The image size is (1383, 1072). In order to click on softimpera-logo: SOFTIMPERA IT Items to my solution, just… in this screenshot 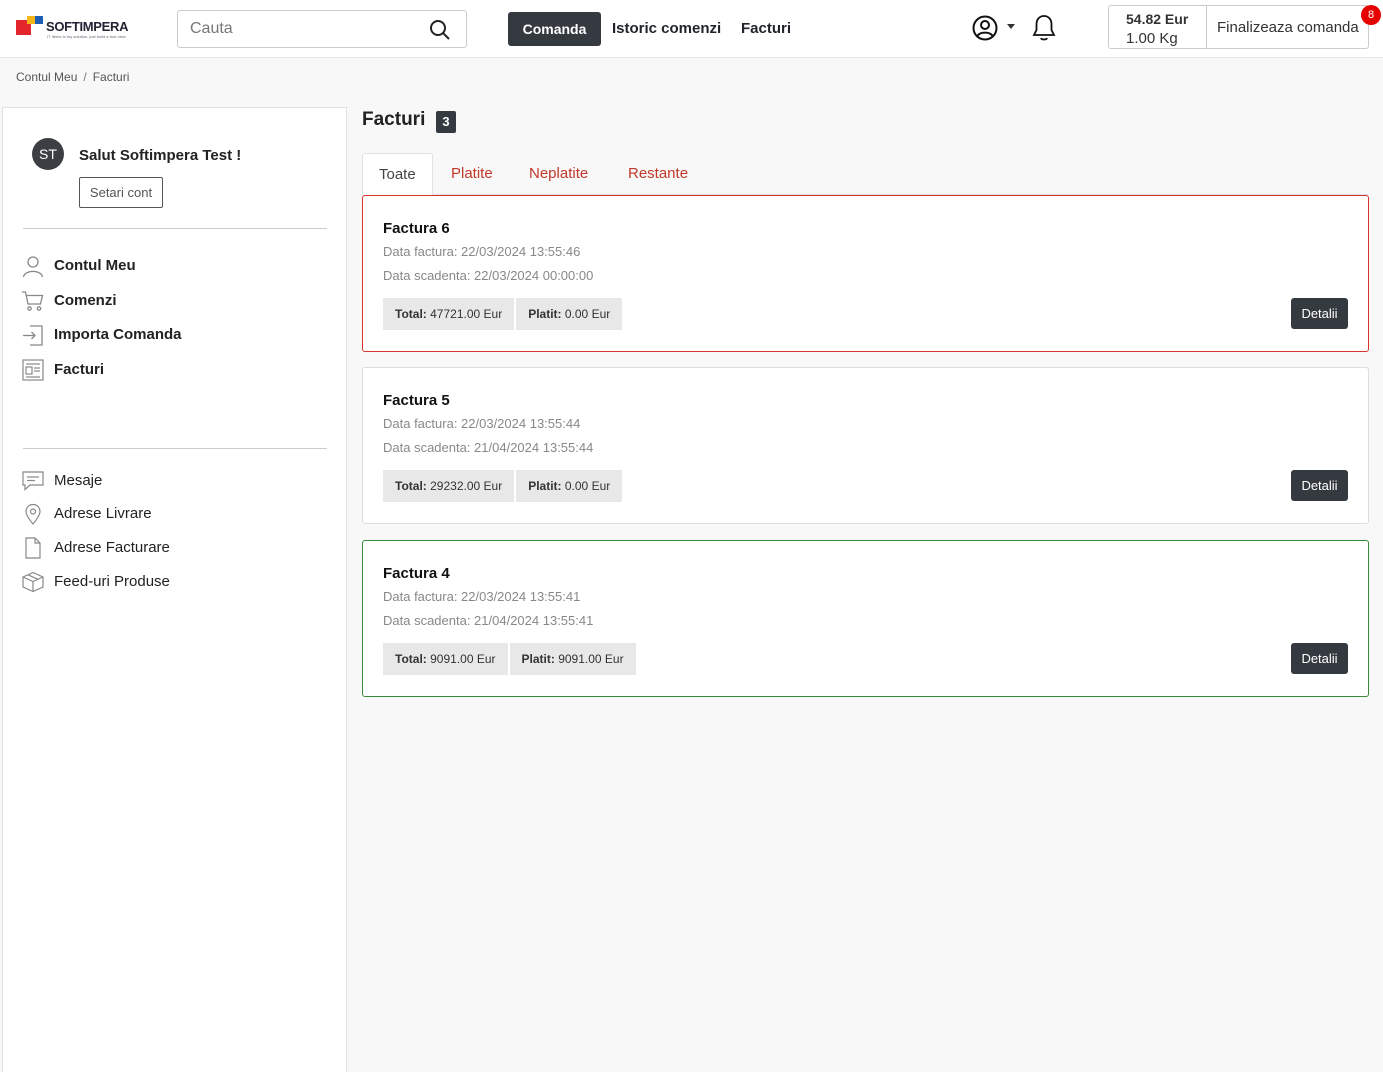, I will do `click(77, 28)`.